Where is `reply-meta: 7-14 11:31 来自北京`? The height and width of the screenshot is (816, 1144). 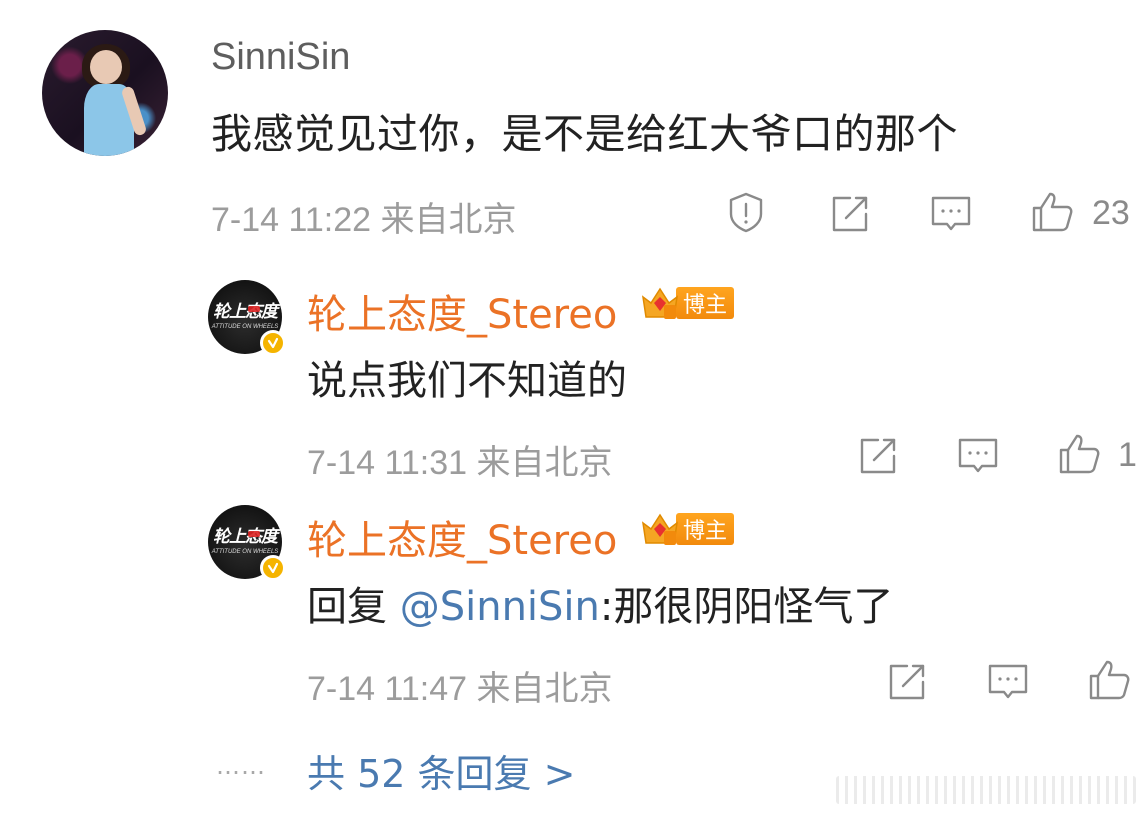
reply-meta: 7-14 11:31 来自北京 is located at coordinates (460, 459).